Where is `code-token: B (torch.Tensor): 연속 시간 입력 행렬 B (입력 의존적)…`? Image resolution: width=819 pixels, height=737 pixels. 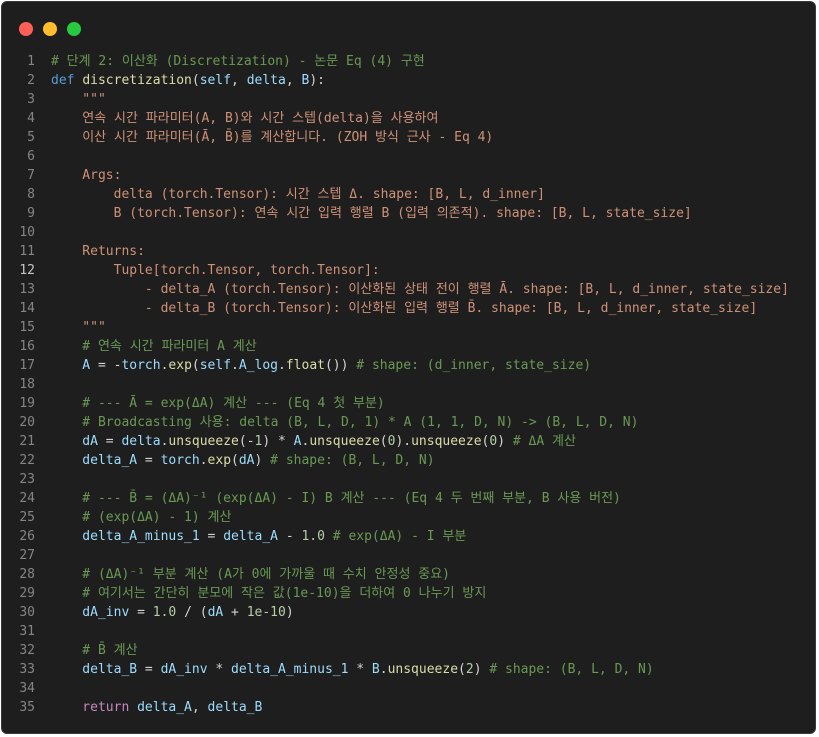
code-token: B (torch.Tensor): 연속 시간 입력 행렬 B (입력 의존적)… is located at coordinates (371, 213).